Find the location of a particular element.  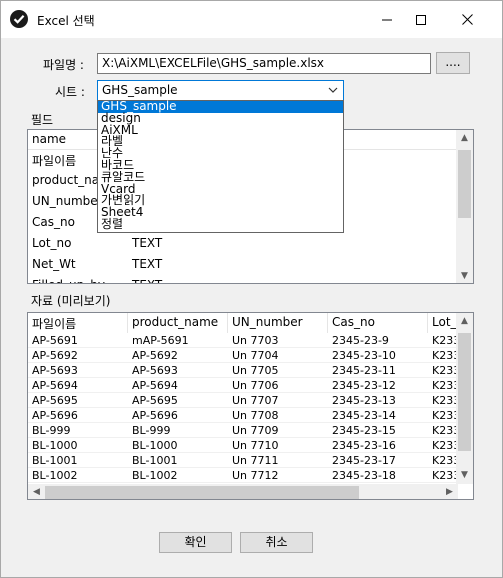

table-row: BL-999 BL-999 Un 7709 2345-23-15 K233 is located at coordinates (248, 430).